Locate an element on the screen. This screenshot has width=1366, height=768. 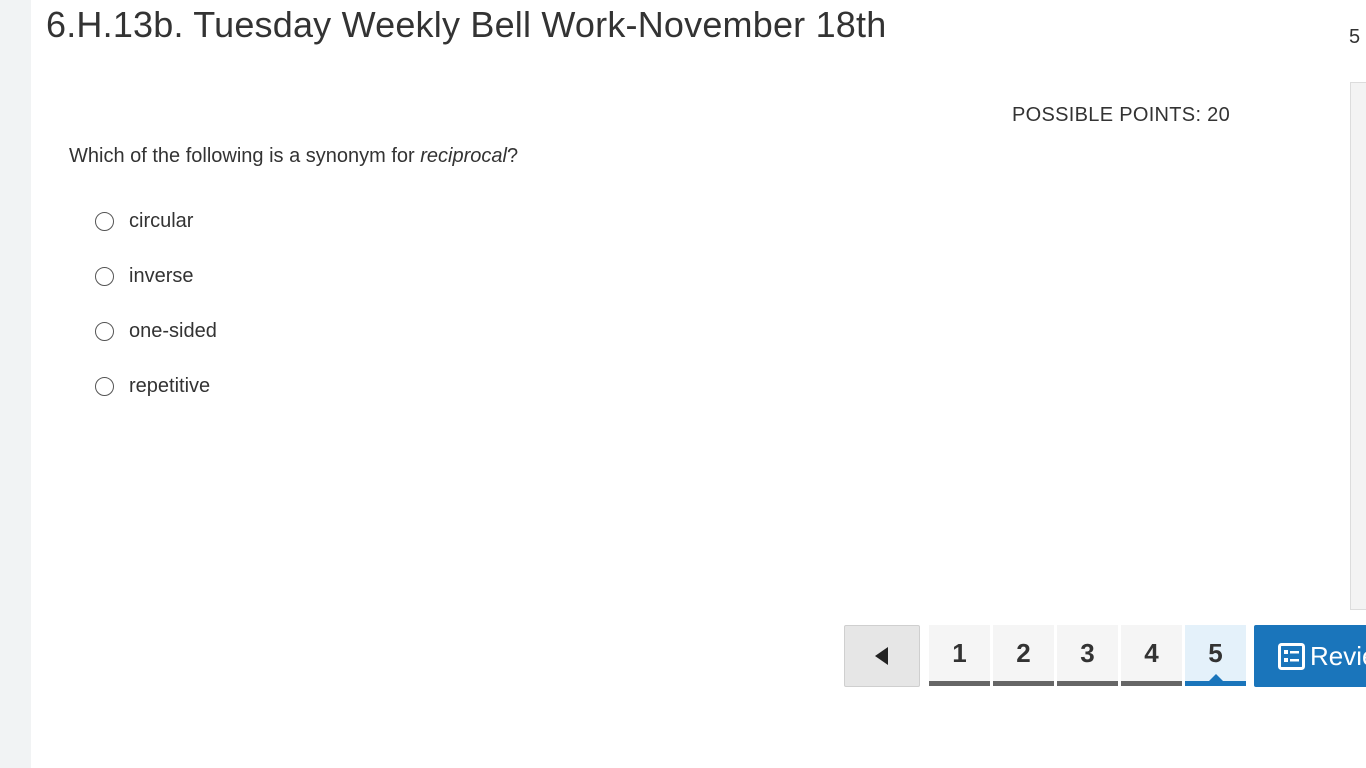
answer-option-label: inverse is located at coordinates (161, 275).